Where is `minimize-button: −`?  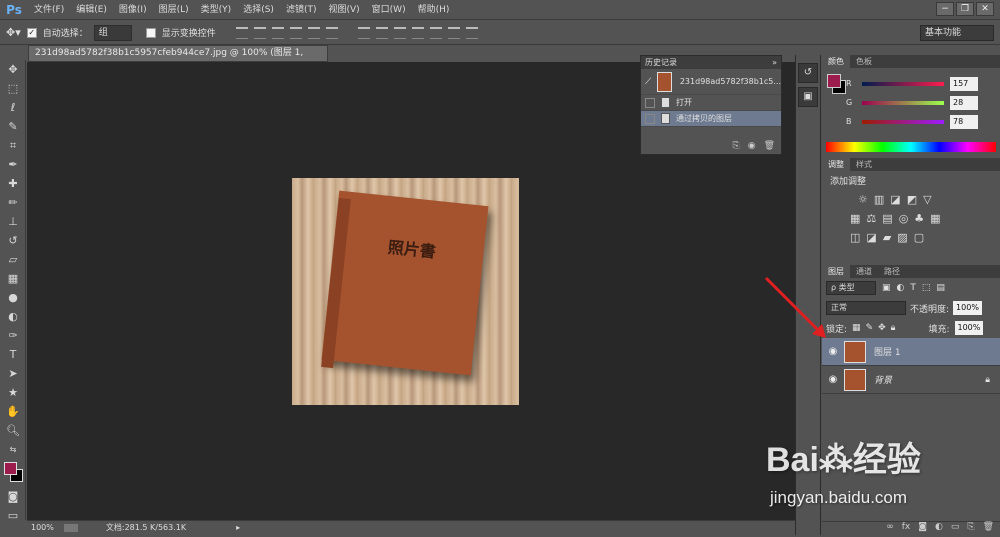
minimize-button: − is located at coordinates (945, 9).